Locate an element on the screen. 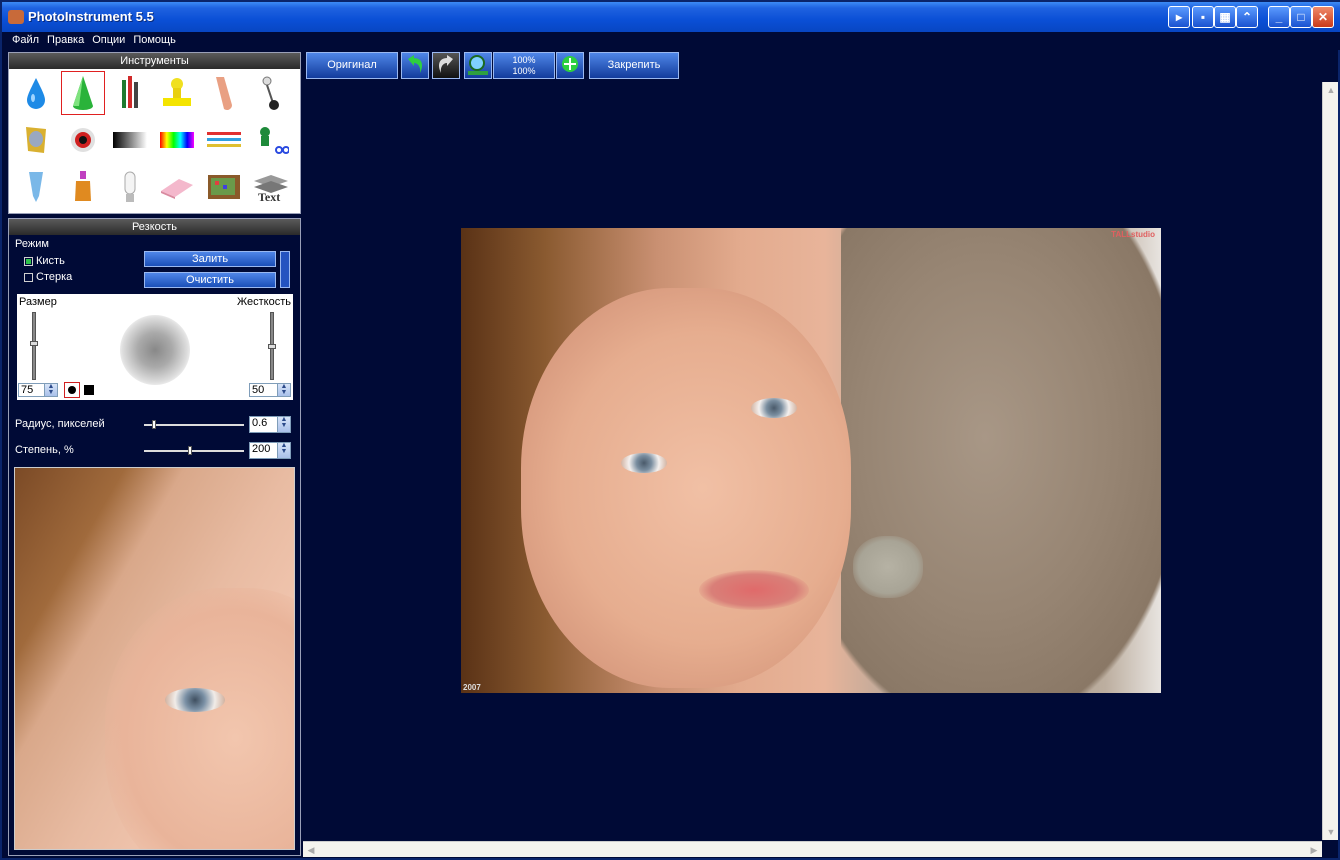 Image resolution: width=1340 pixels, height=860 pixels. amount-slider-thumb is located at coordinates (190, 450).